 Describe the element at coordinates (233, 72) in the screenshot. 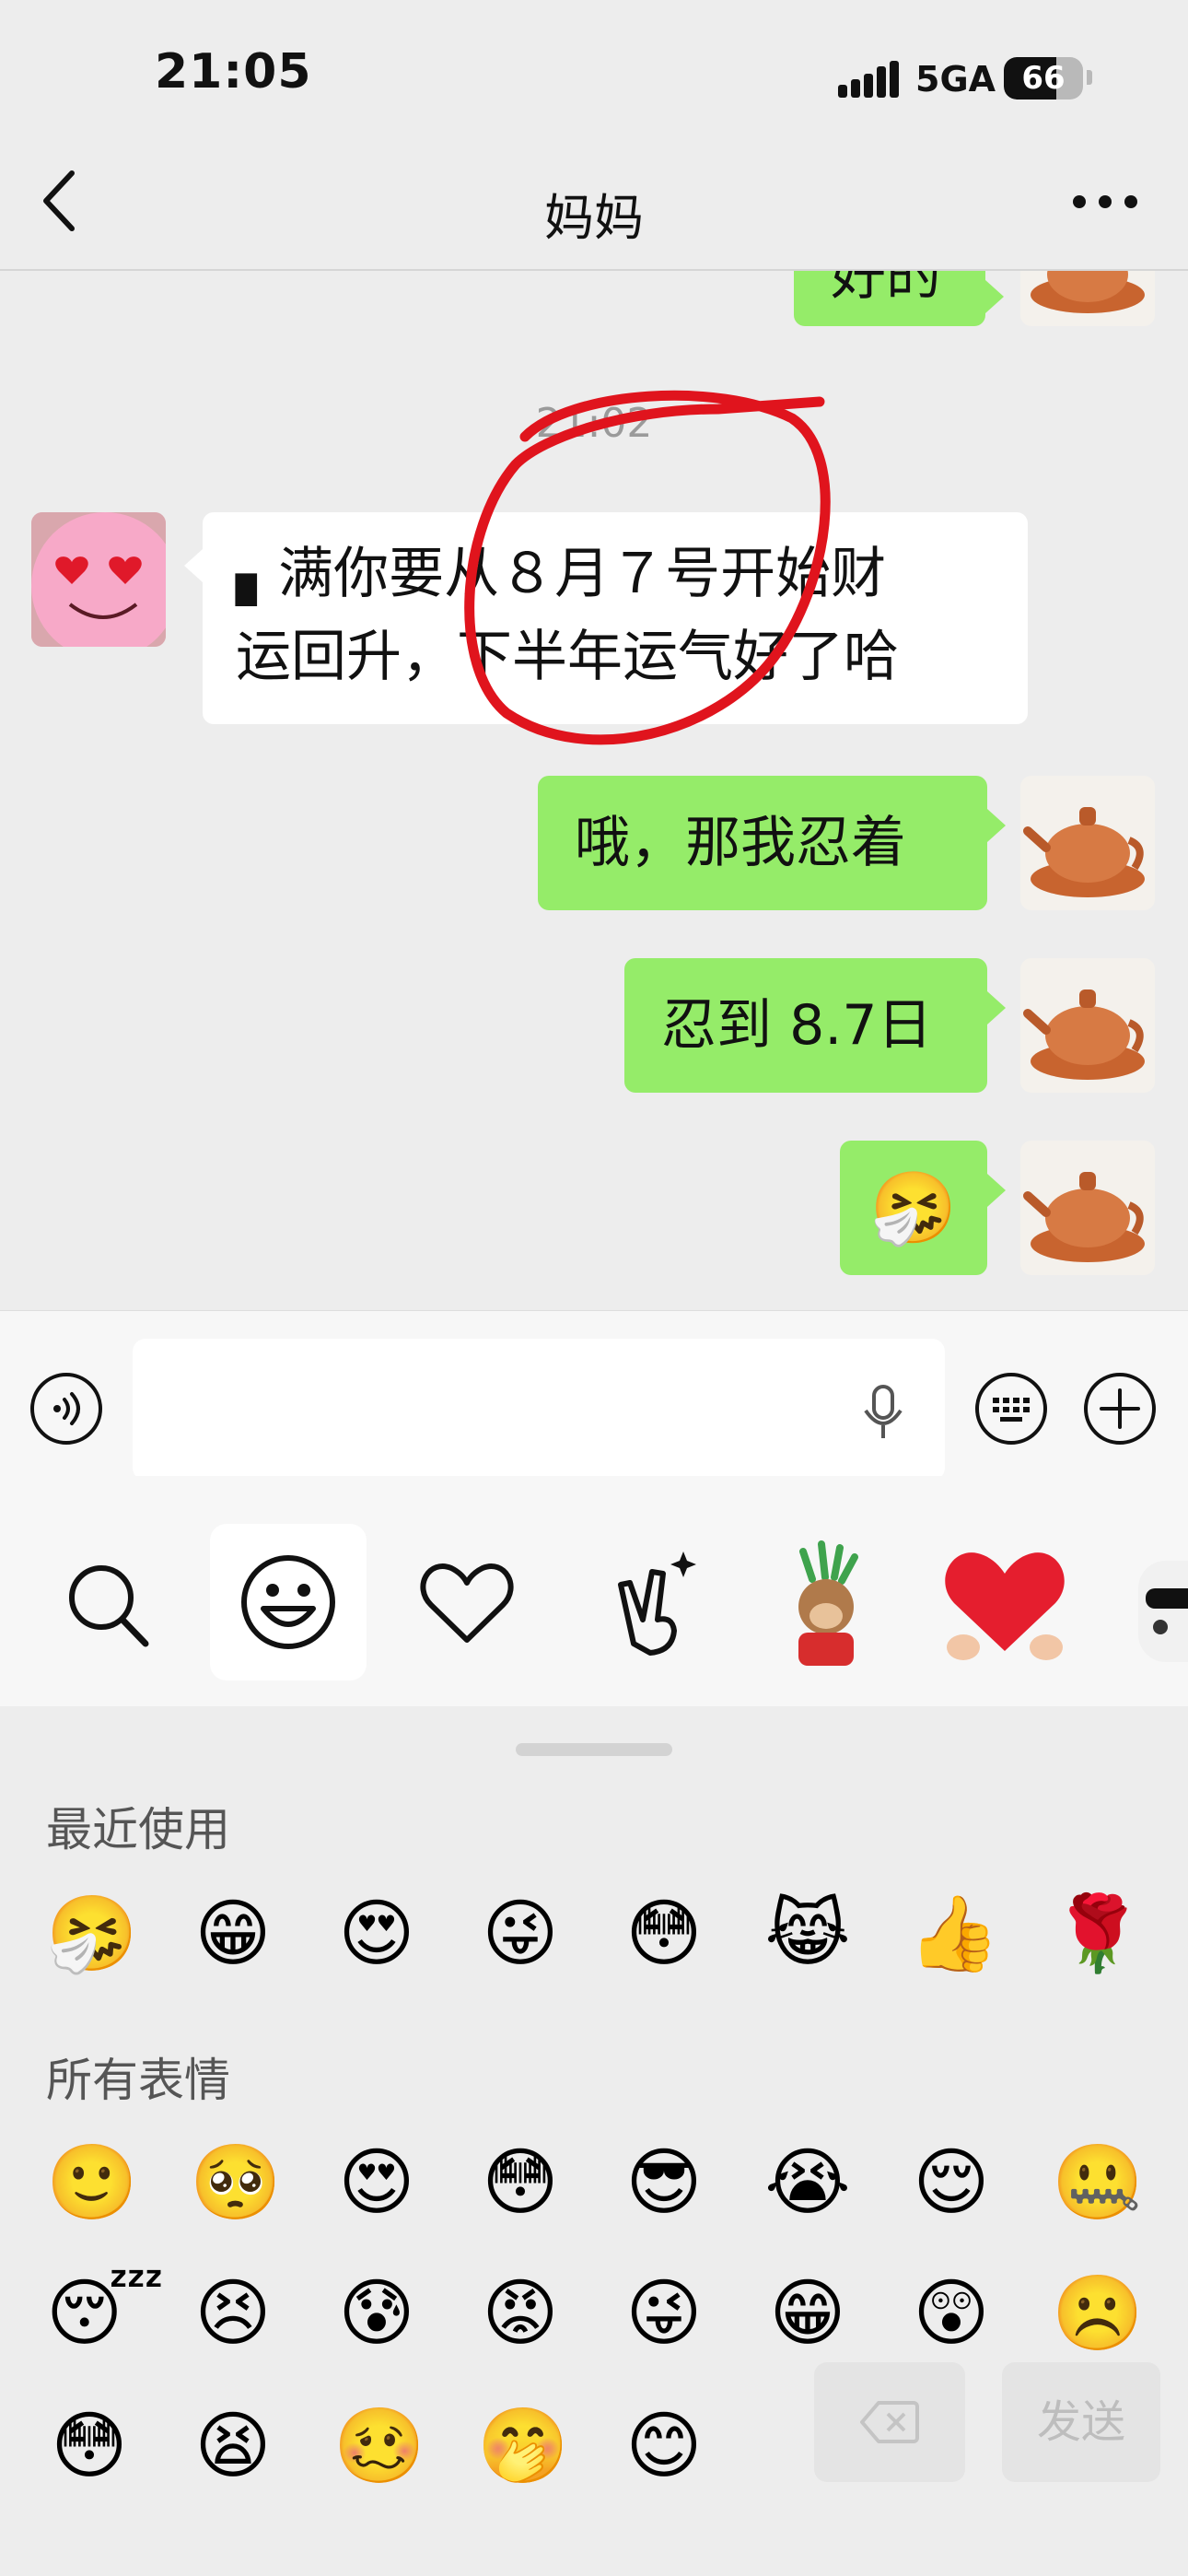

I see `status-time: 21:05` at that location.